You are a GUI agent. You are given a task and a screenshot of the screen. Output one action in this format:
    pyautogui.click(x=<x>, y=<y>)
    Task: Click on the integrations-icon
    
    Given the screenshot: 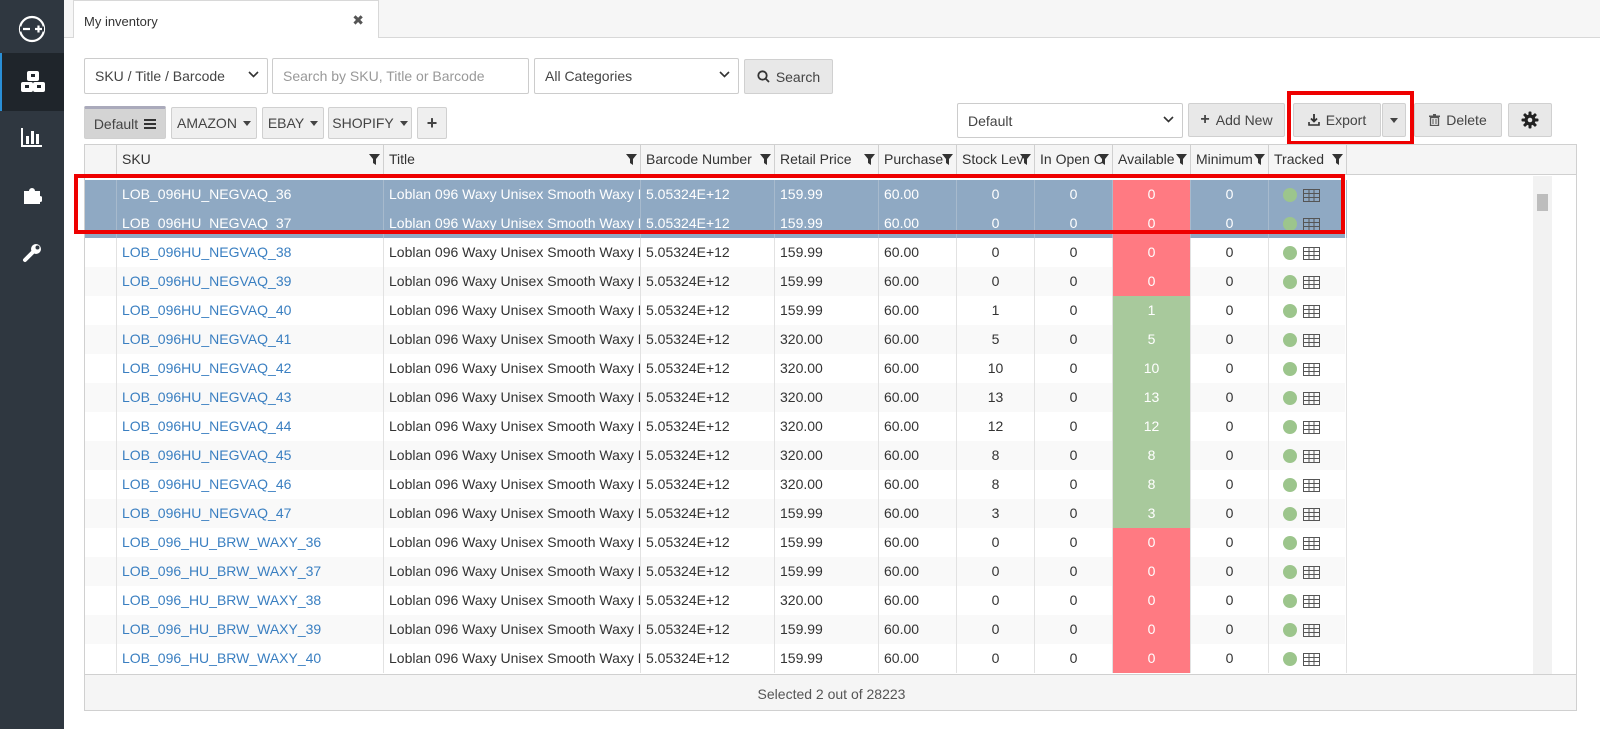 What is the action you would take?
    pyautogui.click(x=32, y=195)
    